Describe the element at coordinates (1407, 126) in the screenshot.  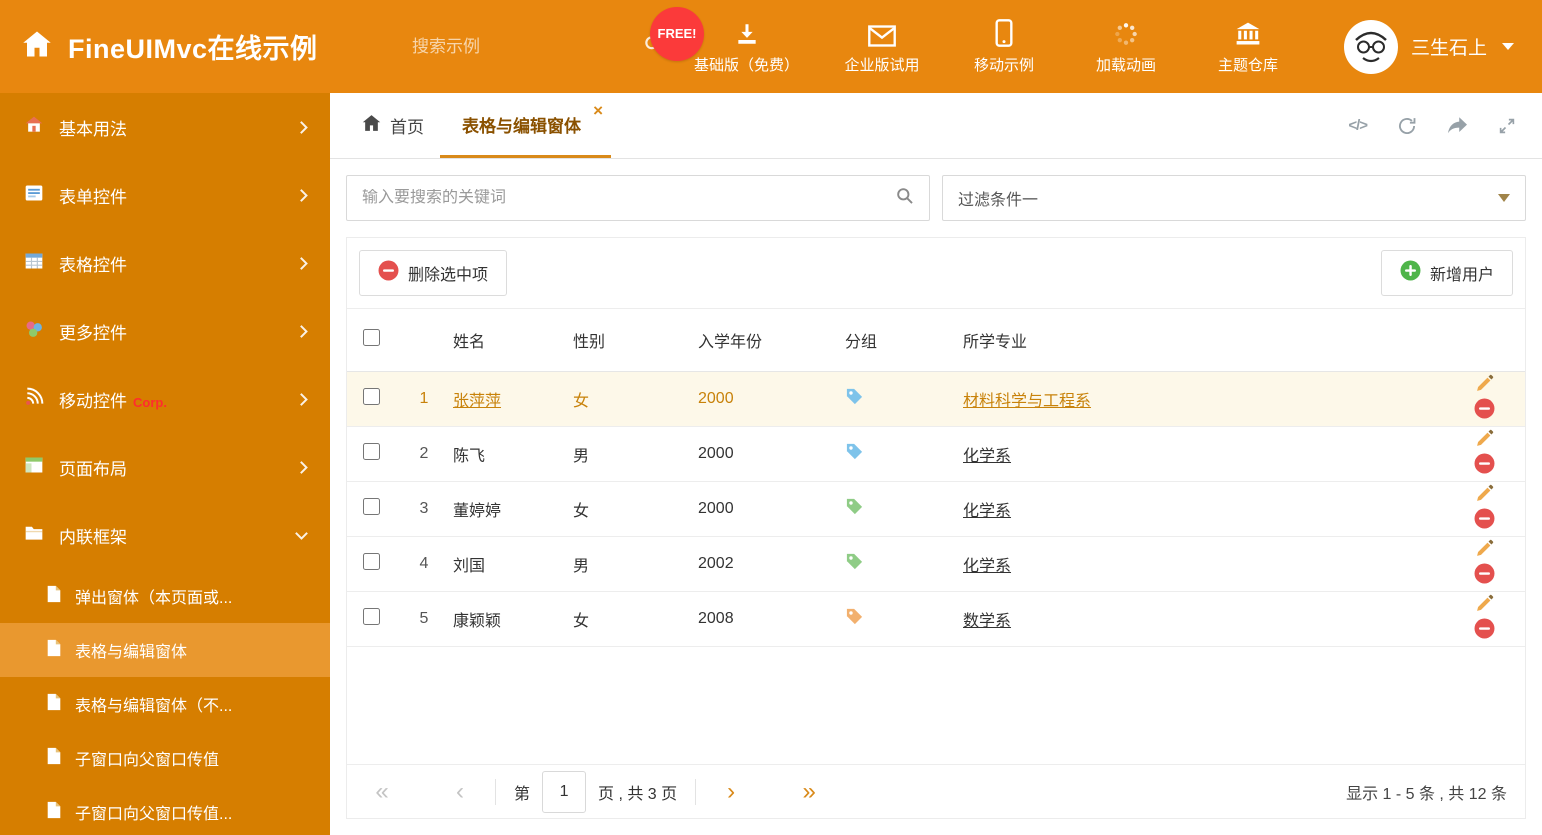
I see `refresh-icon` at that location.